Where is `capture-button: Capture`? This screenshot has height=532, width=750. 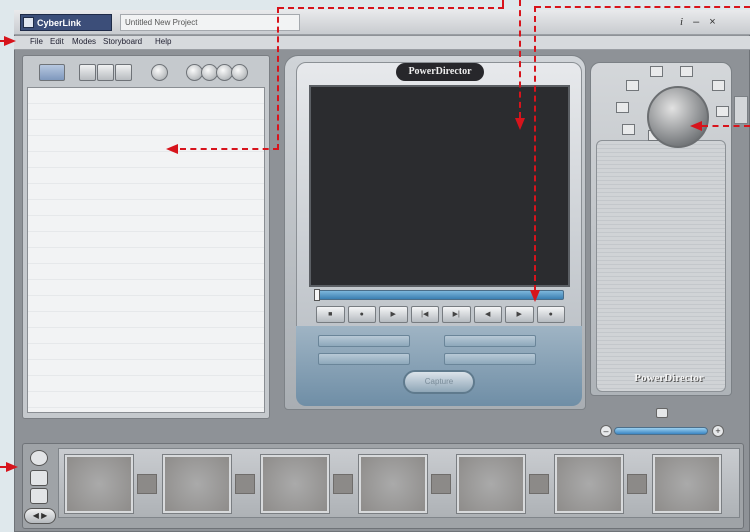
capture-button: Capture is located at coordinates (439, 382).